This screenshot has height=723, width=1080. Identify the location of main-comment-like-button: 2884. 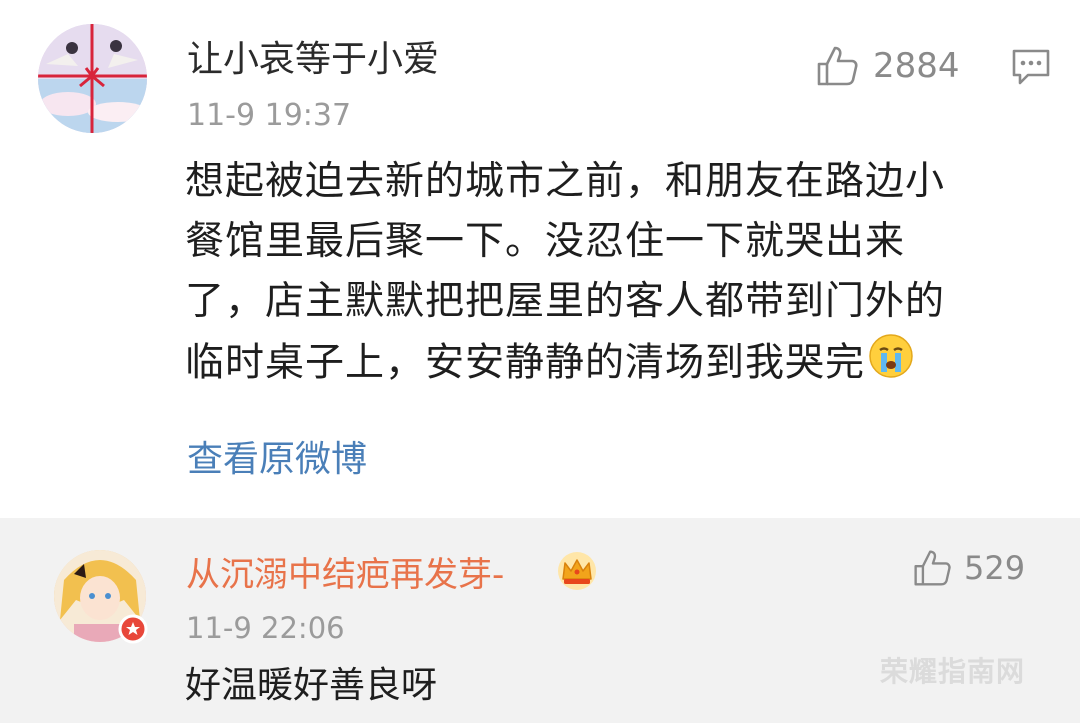
(887, 66).